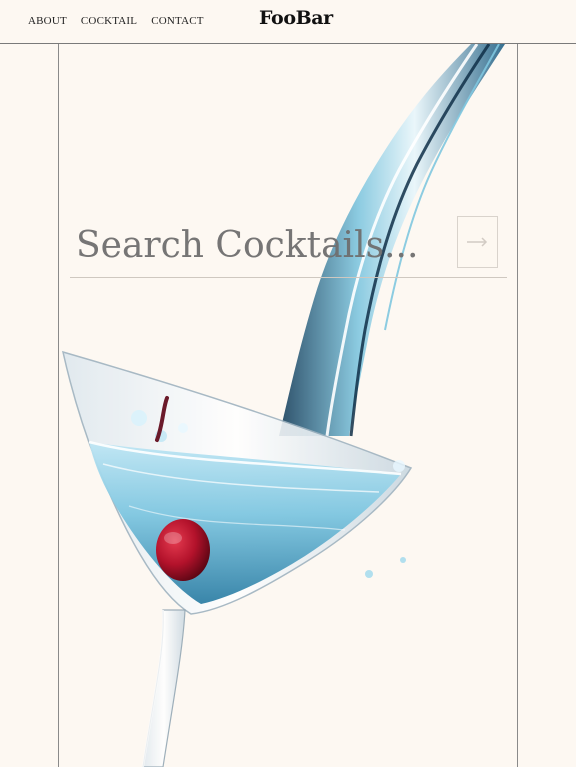 The width and height of the screenshot is (576, 767). What do you see at coordinates (109, 21) in the screenshot?
I see `nav-link-cocktail: COCKTAIL` at bounding box center [109, 21].